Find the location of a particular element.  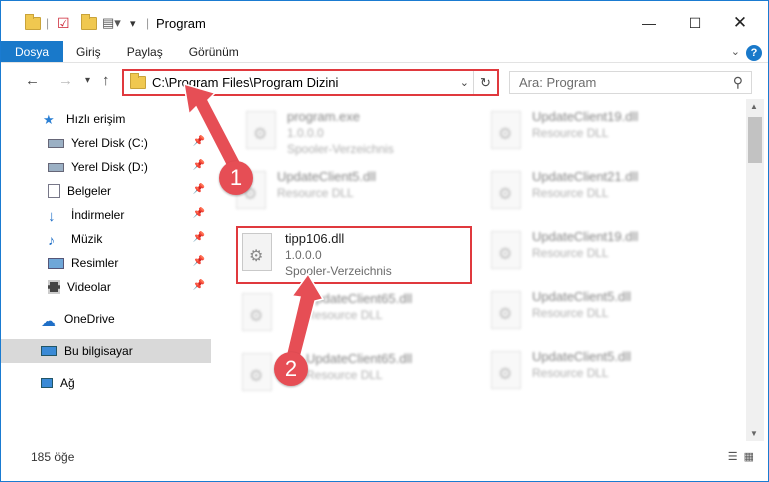

arrow-to-file is located at coordinates (305, 316).